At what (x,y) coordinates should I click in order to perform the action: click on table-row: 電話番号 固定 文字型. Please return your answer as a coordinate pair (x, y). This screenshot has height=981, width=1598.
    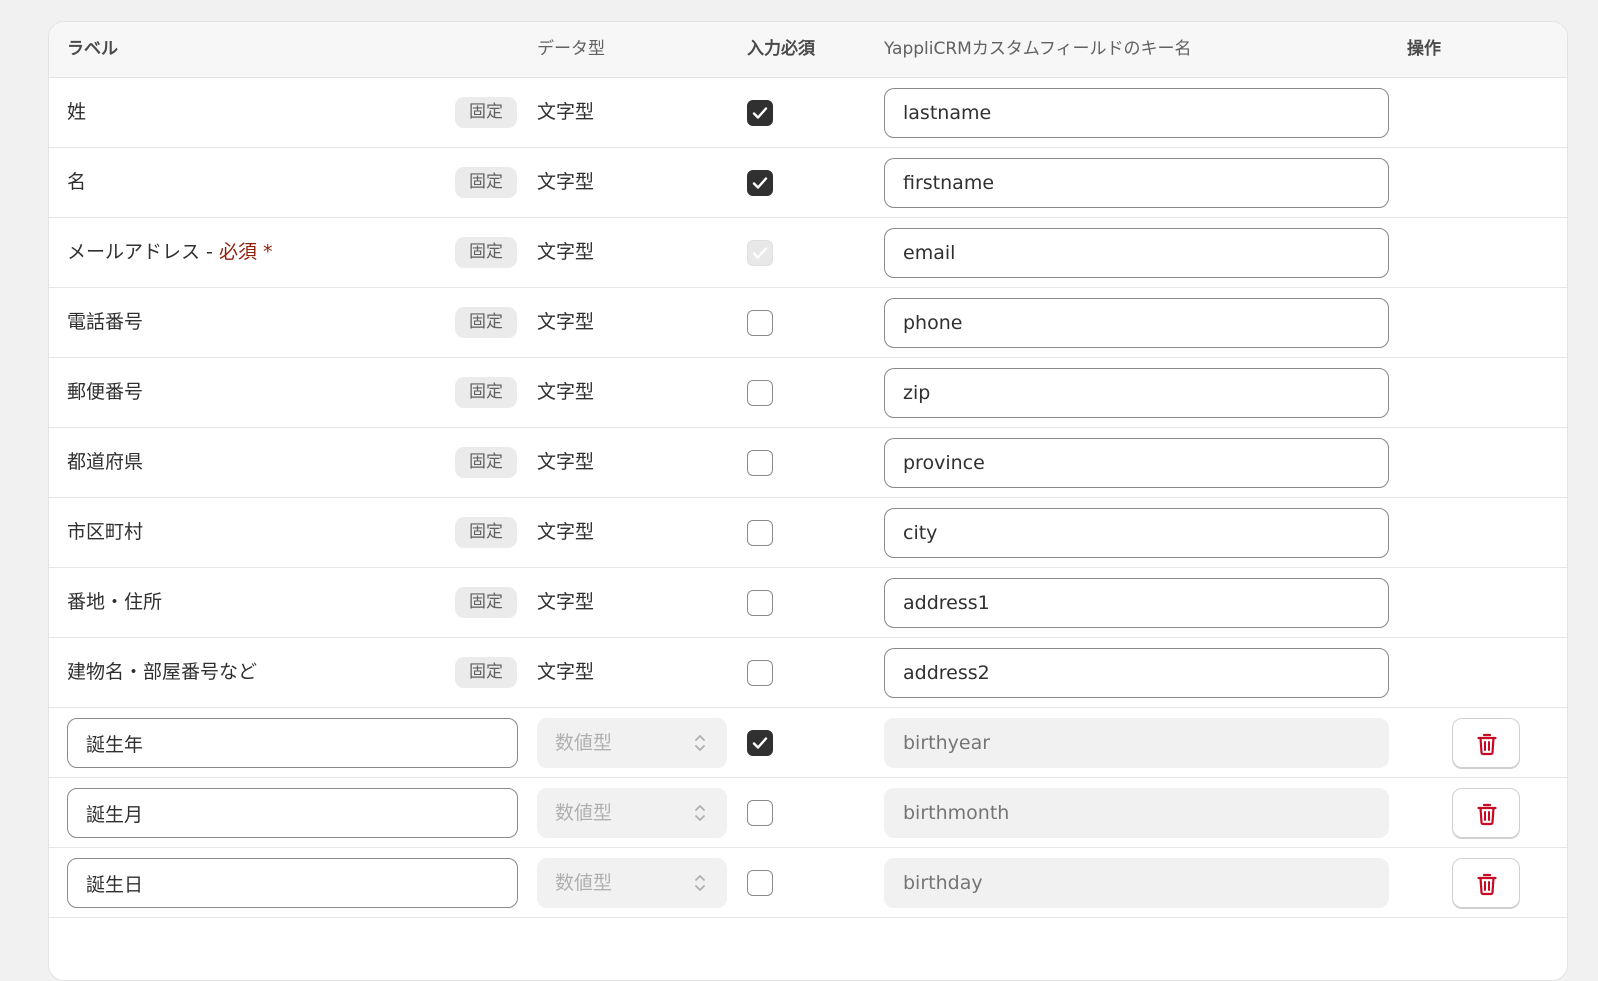
    Looking at the image, I should click on (808, 323).